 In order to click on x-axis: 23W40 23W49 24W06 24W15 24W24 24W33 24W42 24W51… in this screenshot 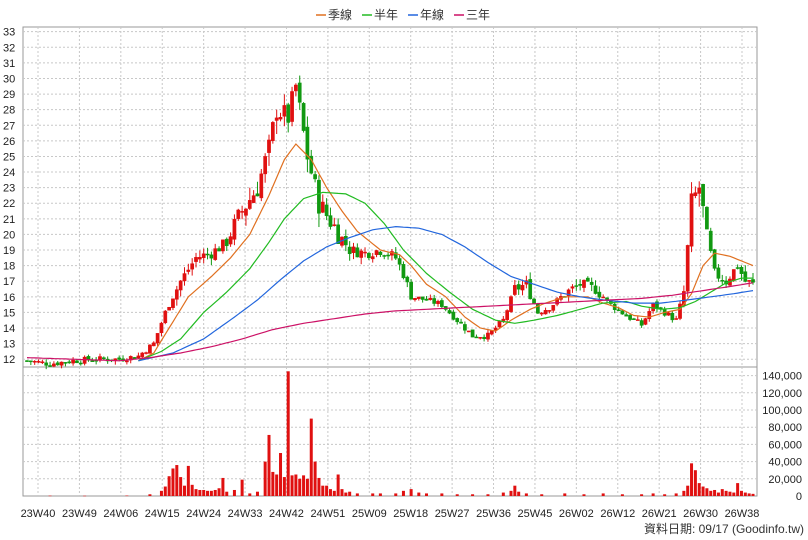, I will do `click(390, 514)`.